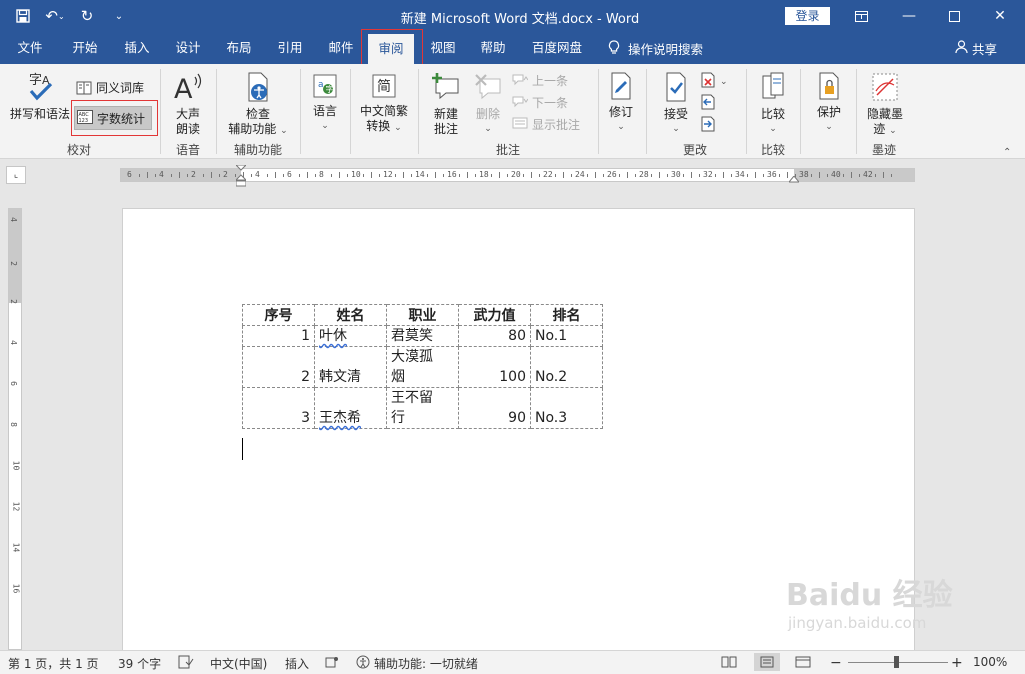 This screenshot has width=1025, height=674. What do you see at coordinates (443, 48) in the screenshot?
I see `tab-view: 视图` at bounding box center [443, 48].